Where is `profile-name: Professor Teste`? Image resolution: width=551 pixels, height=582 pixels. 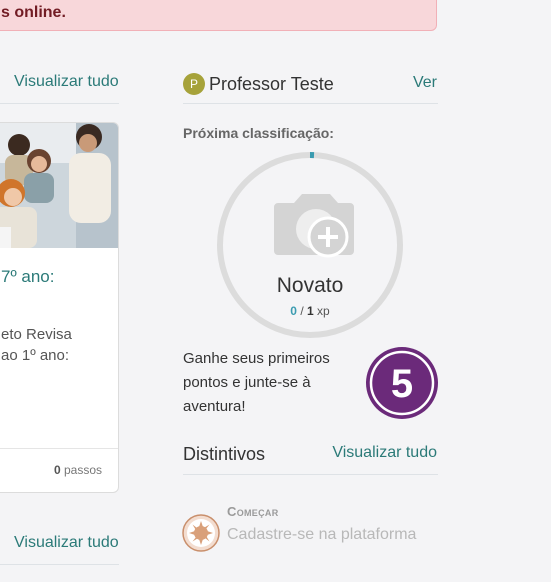
profile-name: Professor Teste is located at coordinates (271, 84).